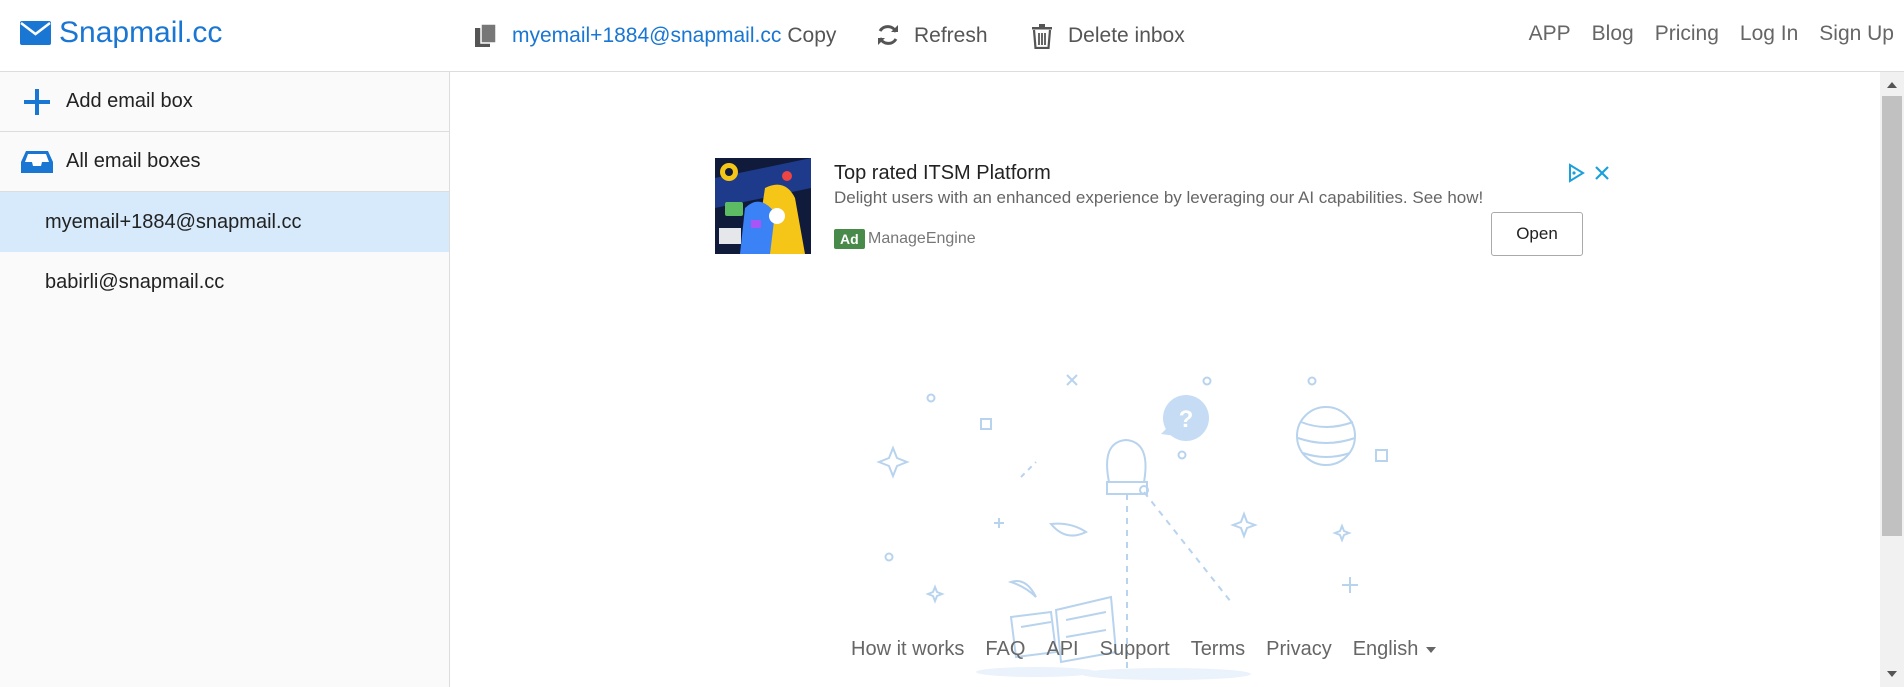 This screenshot has height=687, width=1904. What do you see at coordinates (1892, 316) in the screenshot?
I see `scrollbar-thumb` at bounding box center [1892, 316].